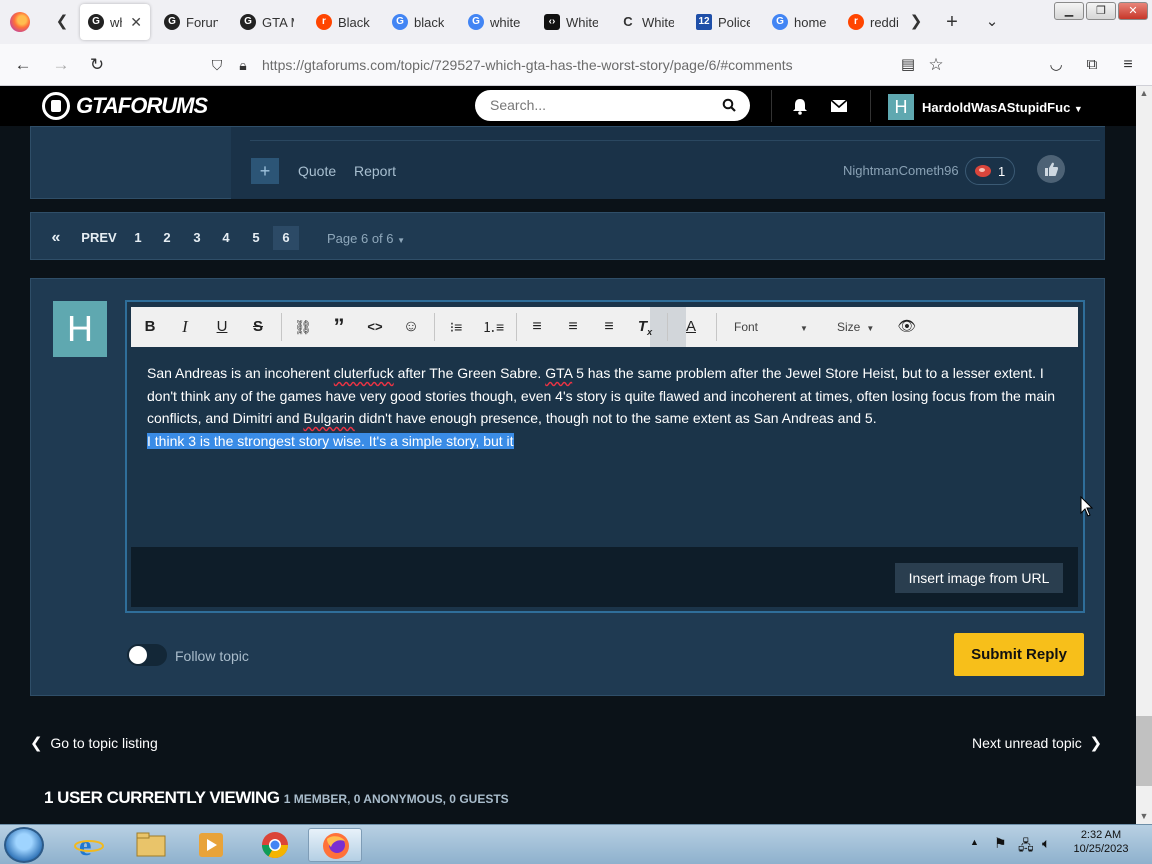 The image size is (1152, 864). What do you see at coordinates (226, 238) in the screenshot?
I see `page-link-4: 4` at bounding box center [226, 238].